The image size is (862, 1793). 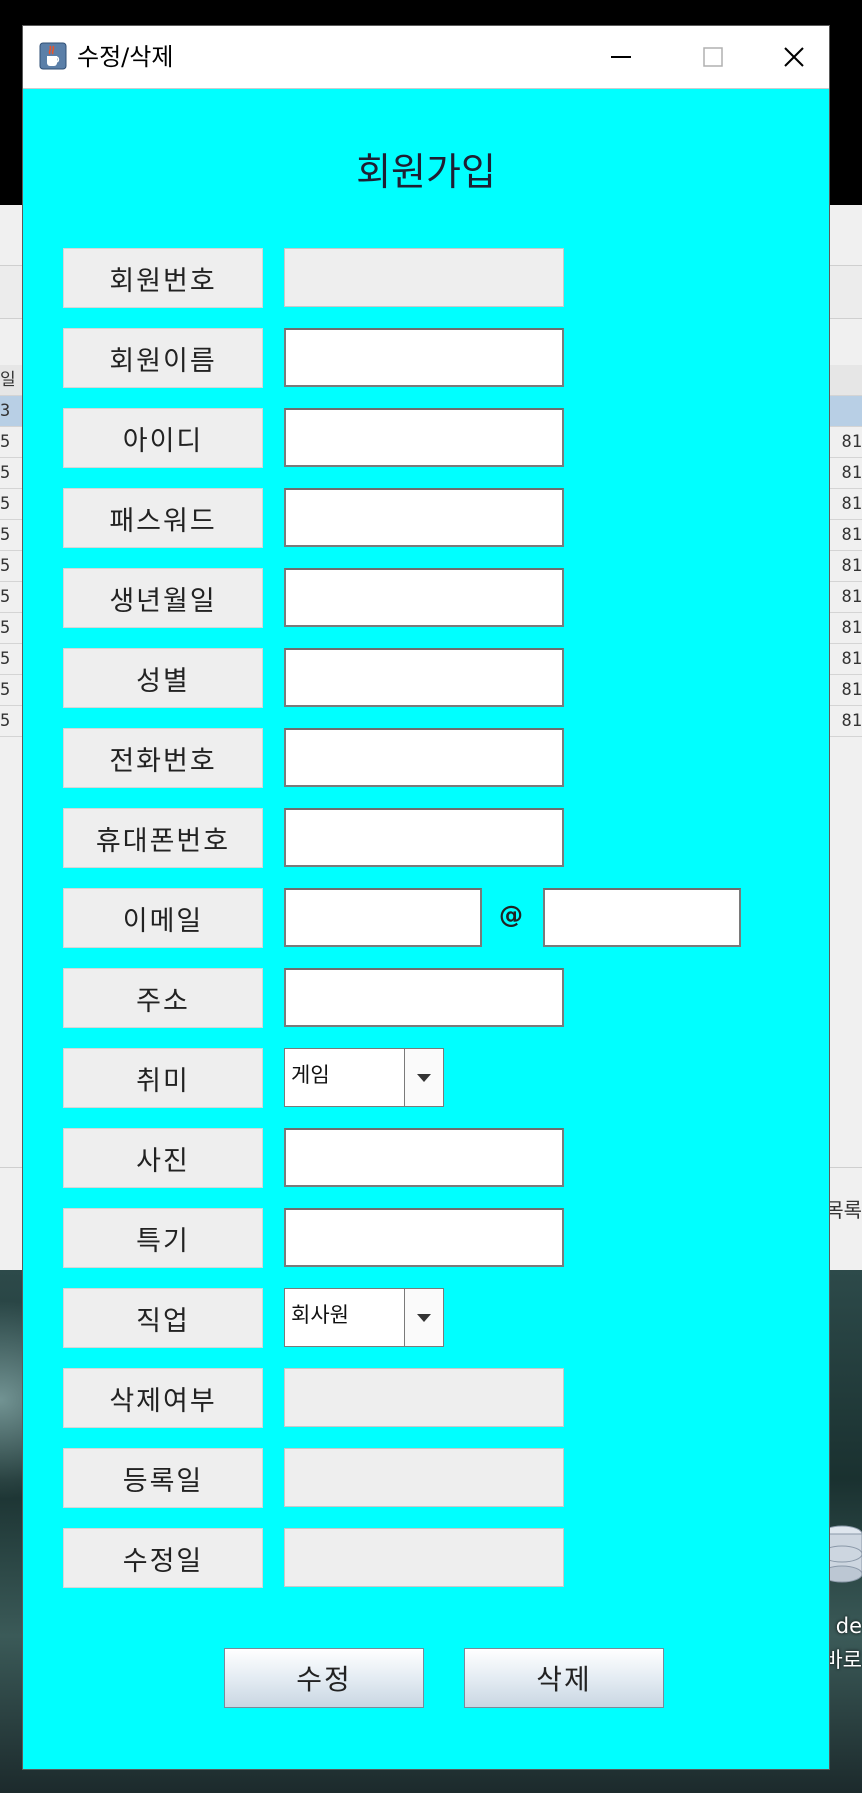 I want to click on window-title: 수정/삭제, so click(x=125, y=57).